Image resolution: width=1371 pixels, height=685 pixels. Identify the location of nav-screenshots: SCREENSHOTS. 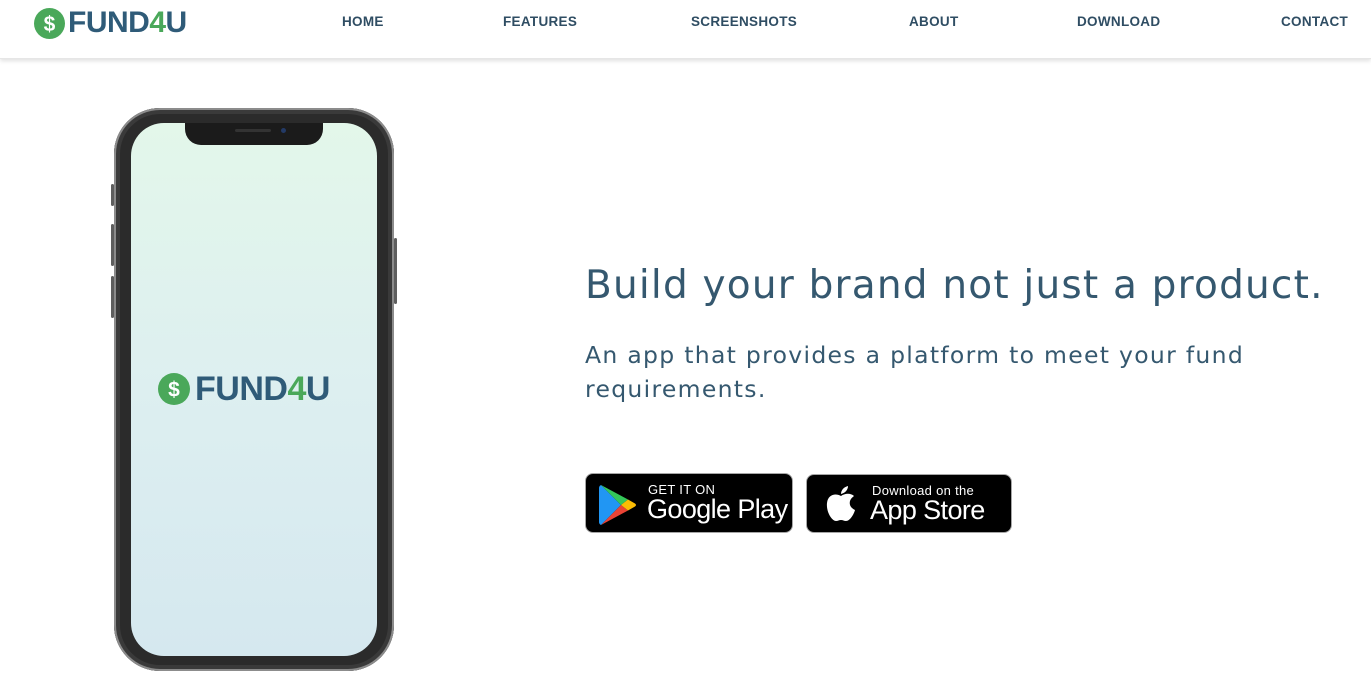
(744, 21).